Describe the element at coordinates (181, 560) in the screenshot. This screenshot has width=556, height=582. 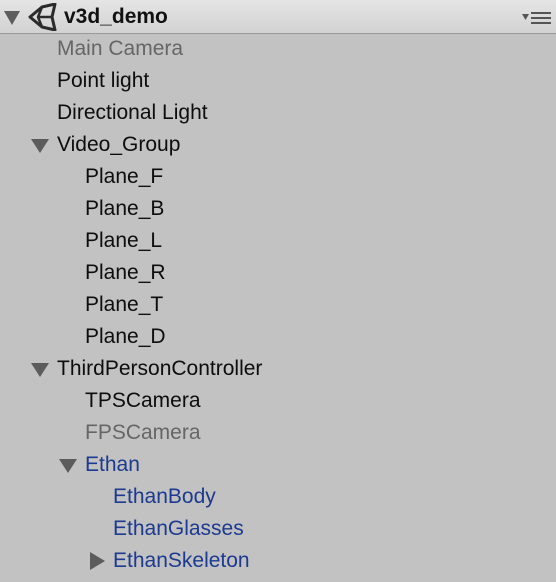
I see `tree-item-label: EthanSkeleton` at that location.